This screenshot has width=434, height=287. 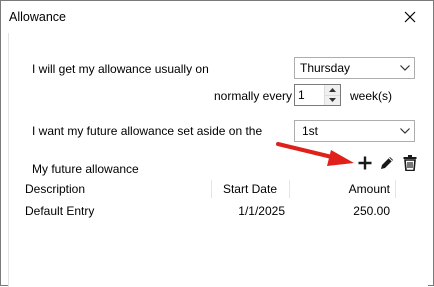 What do you see at coordinates (315, 154) in the screenshot?
I see `red-arrow-icon` at bounding box center [315, 154].